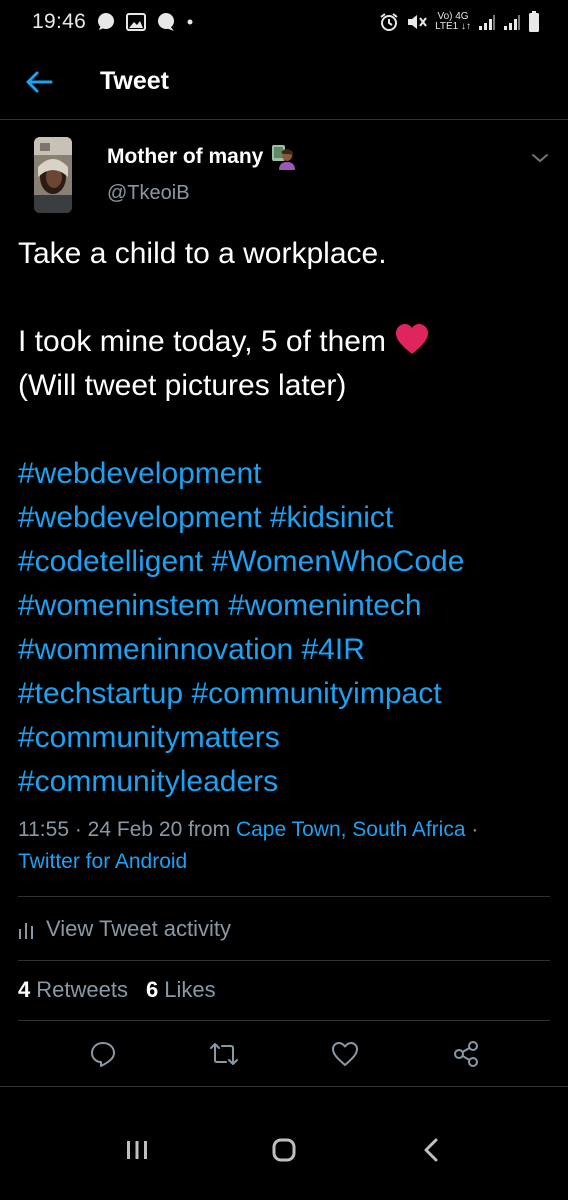 Image resolution: width=568 pixels, height=1200 pixels. I want to click on tweet-text-segment: I took mine today, 5 of them, so click(202, 341).